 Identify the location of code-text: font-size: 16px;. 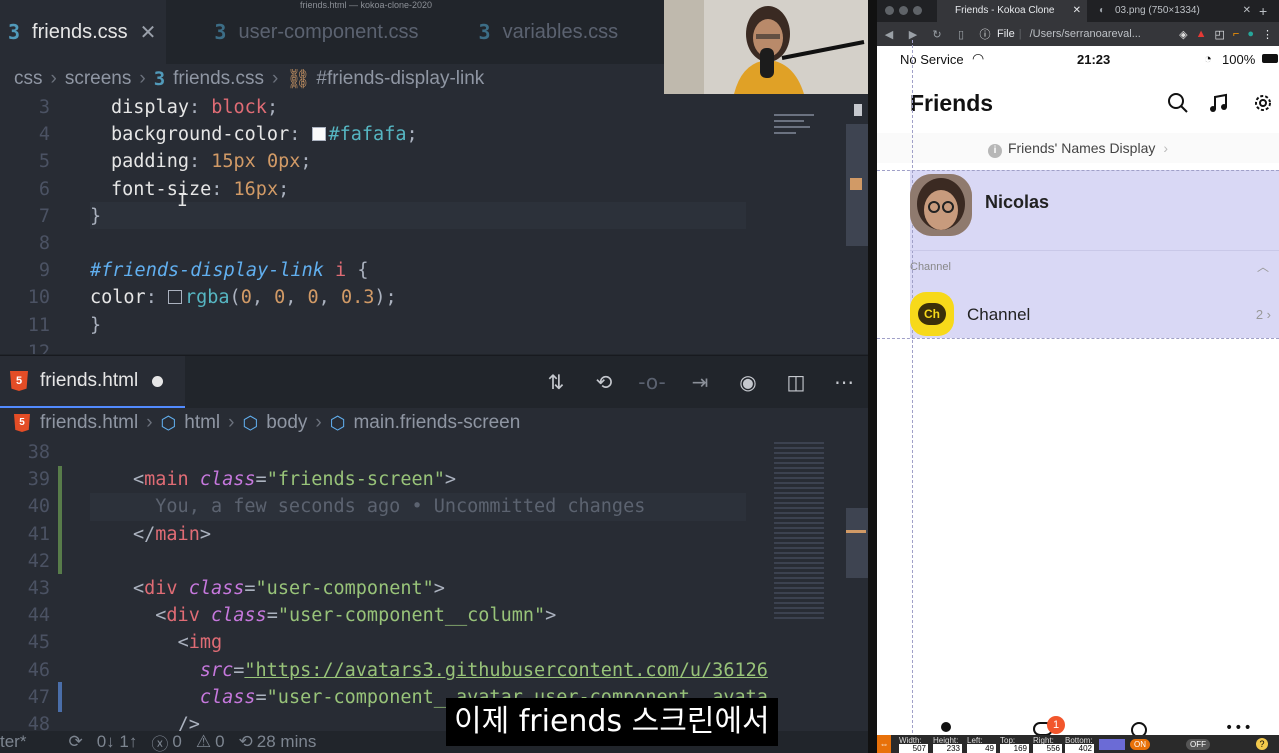
(200, 189).